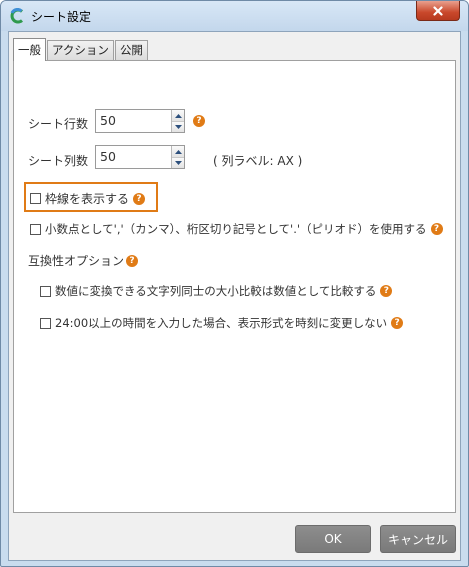  Describe the element at coordinates (199, 121) in the screenshot. I see `sheet-rows-help-icon: ?` at that location.